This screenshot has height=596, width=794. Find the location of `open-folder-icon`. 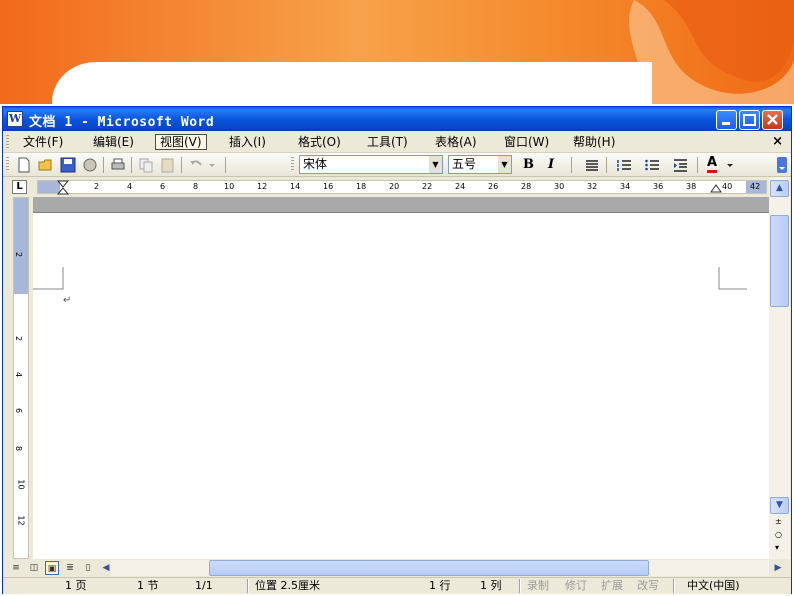

open-folder-icon is located at coordinates (46, 165).